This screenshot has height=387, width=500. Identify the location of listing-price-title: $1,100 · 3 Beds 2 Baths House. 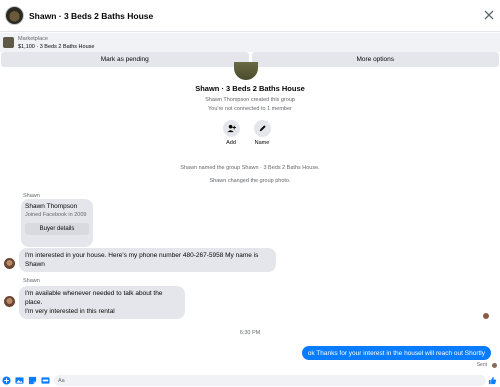
(56, 46).